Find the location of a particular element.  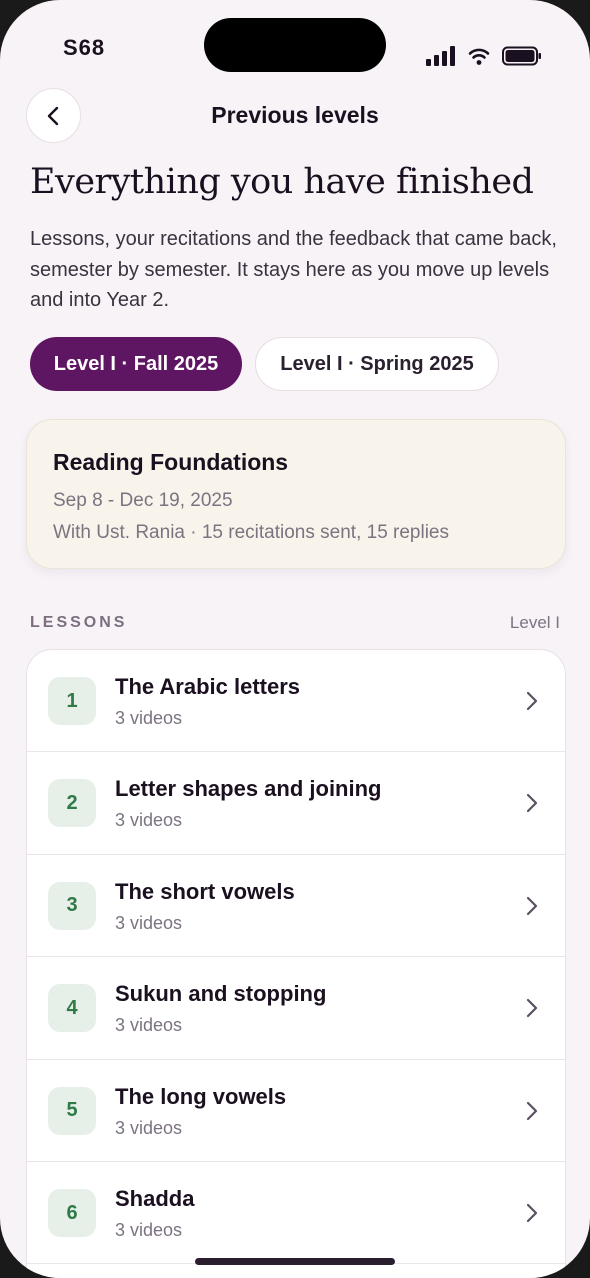

lesson-number-badge: 5 is located at coordinates (72, 1110).